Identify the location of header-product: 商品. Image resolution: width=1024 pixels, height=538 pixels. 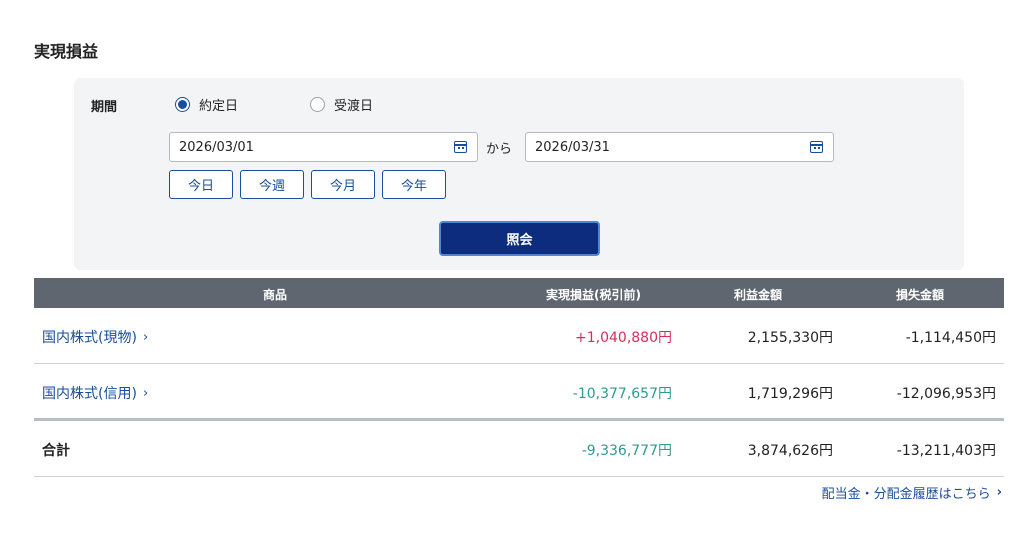
(275, 295).